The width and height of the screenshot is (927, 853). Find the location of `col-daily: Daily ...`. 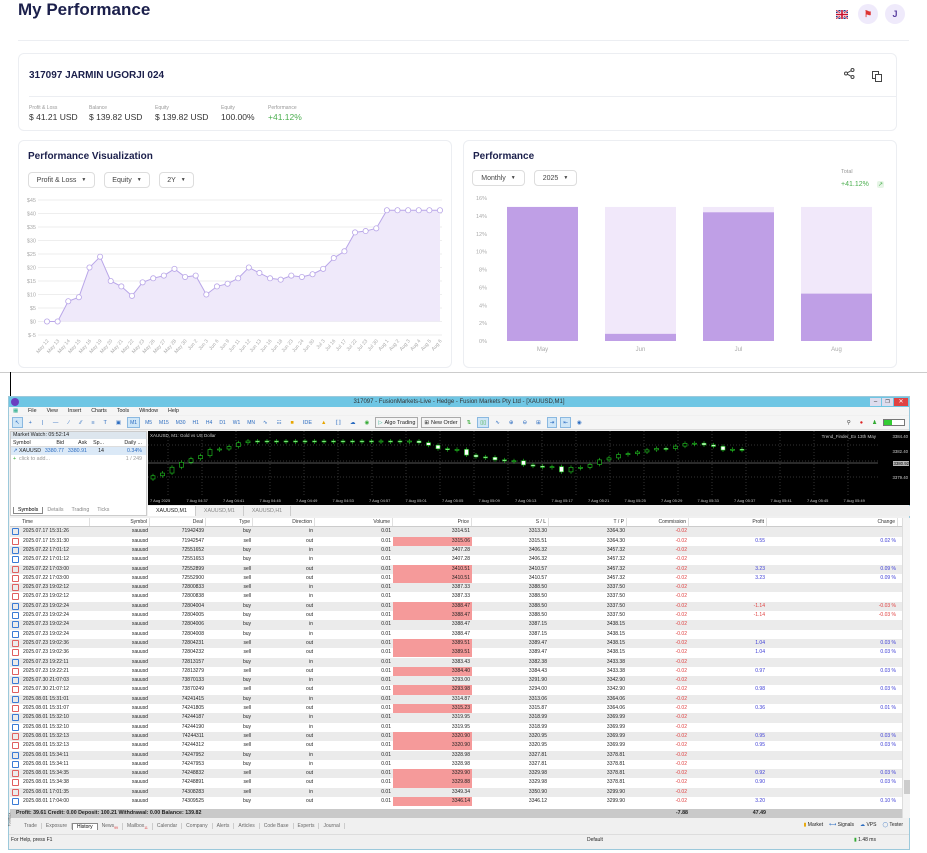

col-daily: Daily ... is located at coordinates (134, 442).